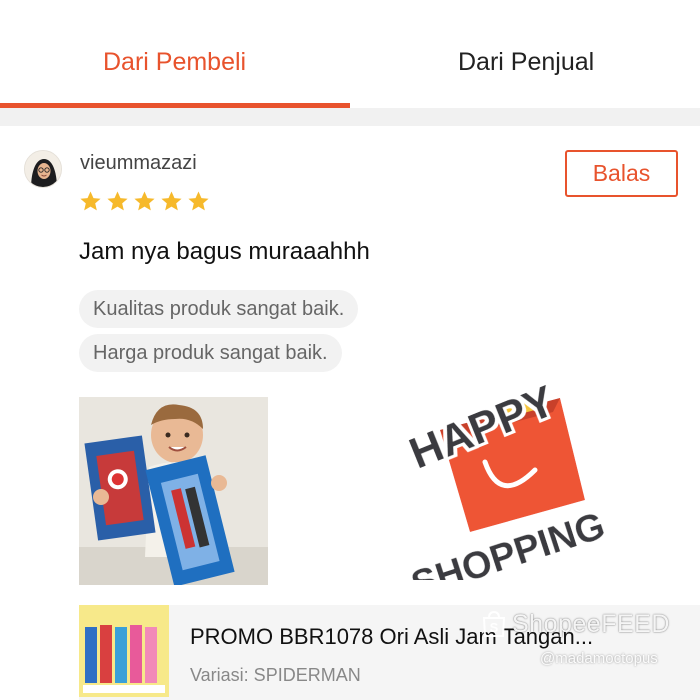 This screenshot has height=700, width=700. I want to click on review-tag: Harga produk sangat baik., so click(210, 353).